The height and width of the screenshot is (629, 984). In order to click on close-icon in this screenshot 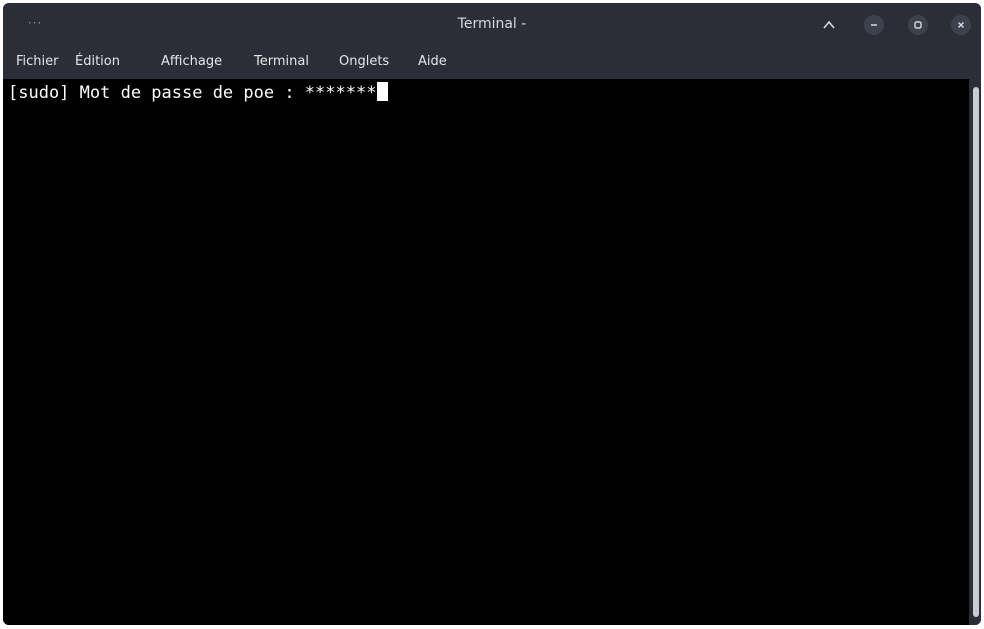, I will do `click(961, 25)`.